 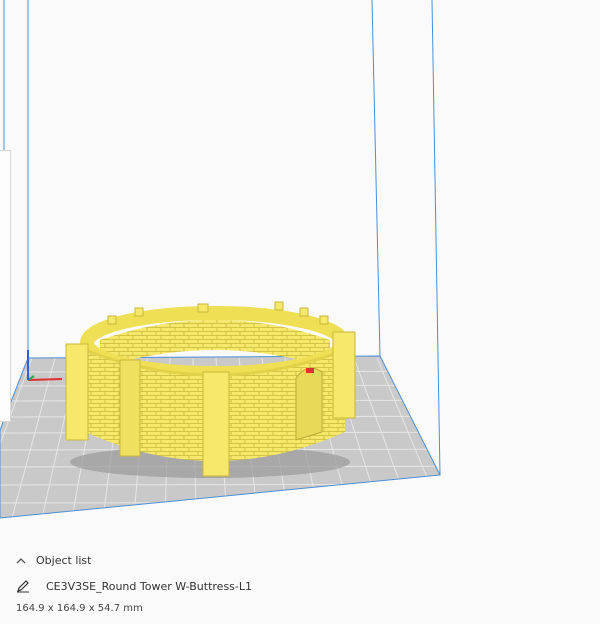 I want to click on selected-object-name: CE3V3SE_Round Tower W-Buttress-L1, so click(x=149, y=586).